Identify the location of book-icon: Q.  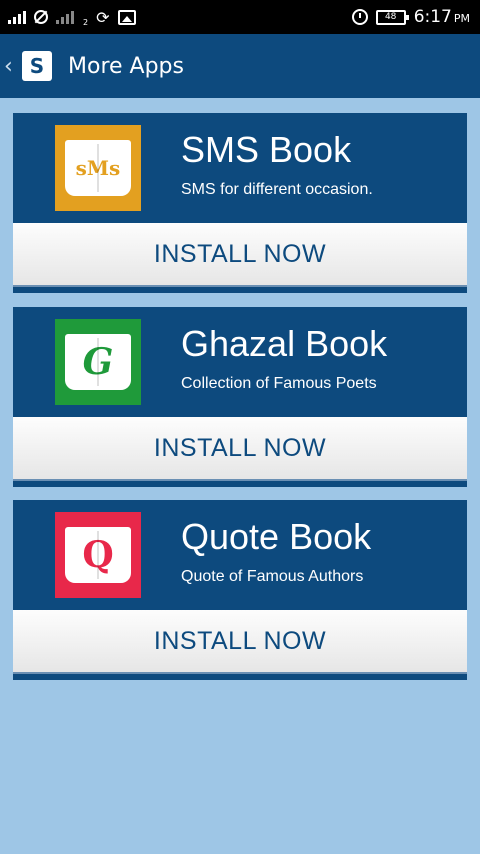
(98, 555).